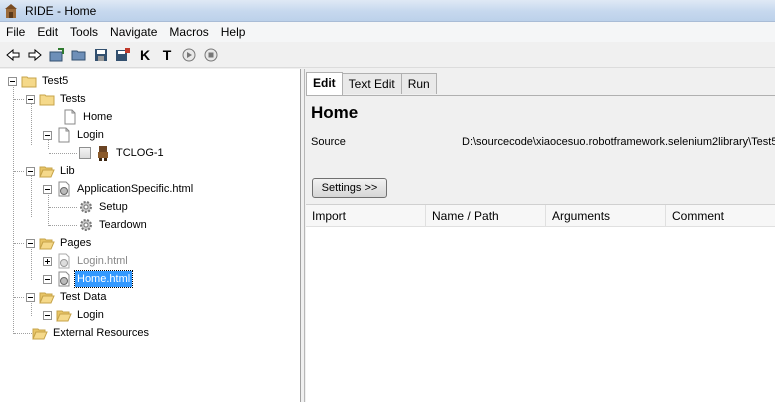 The image size is (775, 402). What do you see at coordinates (101, 333) in the screenshot?
I see `tree-label: External Resources` at bounding box center [101, 333].